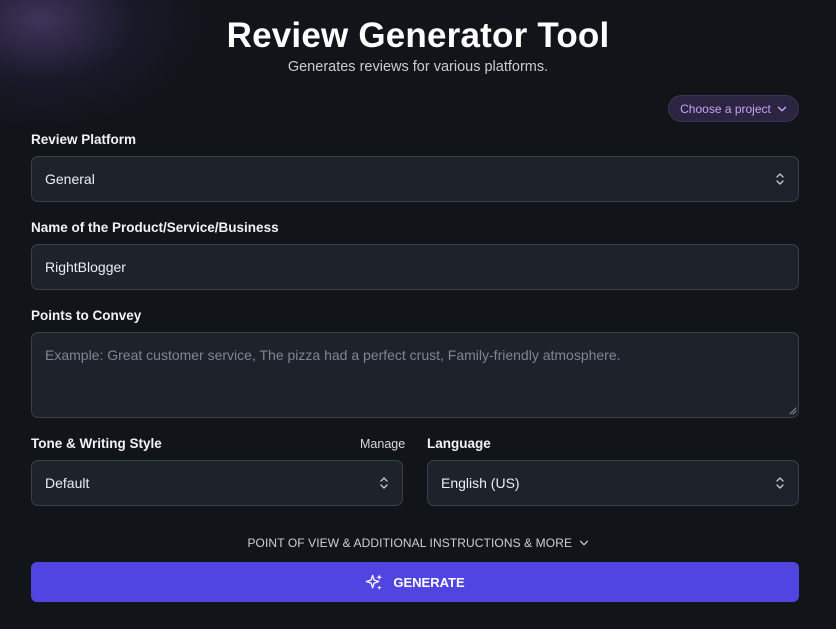 This screenshot has width=836, height=629. Describe the element at coordinates (85, 267) in the screenshot. I see `product-name-value: RightBlogger` at that location.